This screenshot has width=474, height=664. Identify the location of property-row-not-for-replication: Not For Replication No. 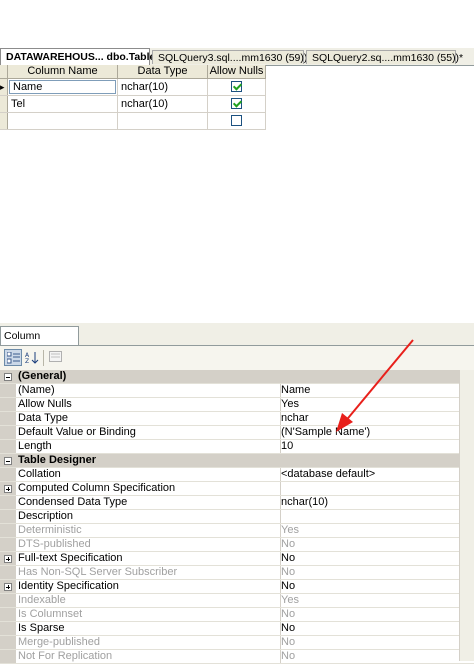
(237, 657).